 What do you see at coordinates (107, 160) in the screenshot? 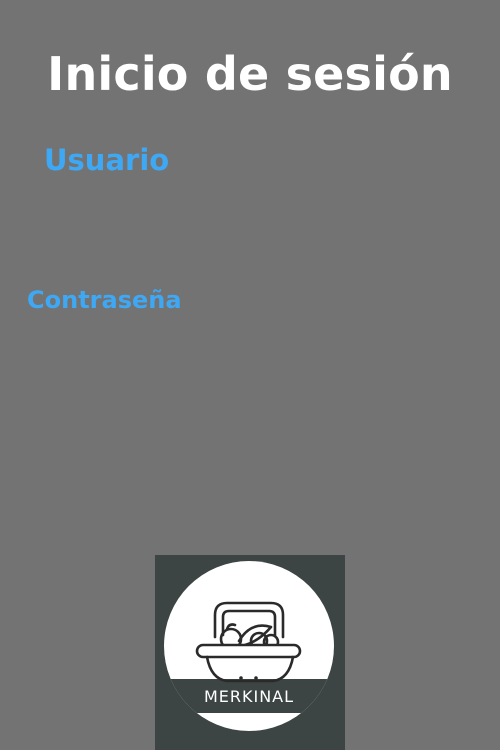
I see `username-label: Usuario` at bounding box center [107, 160].